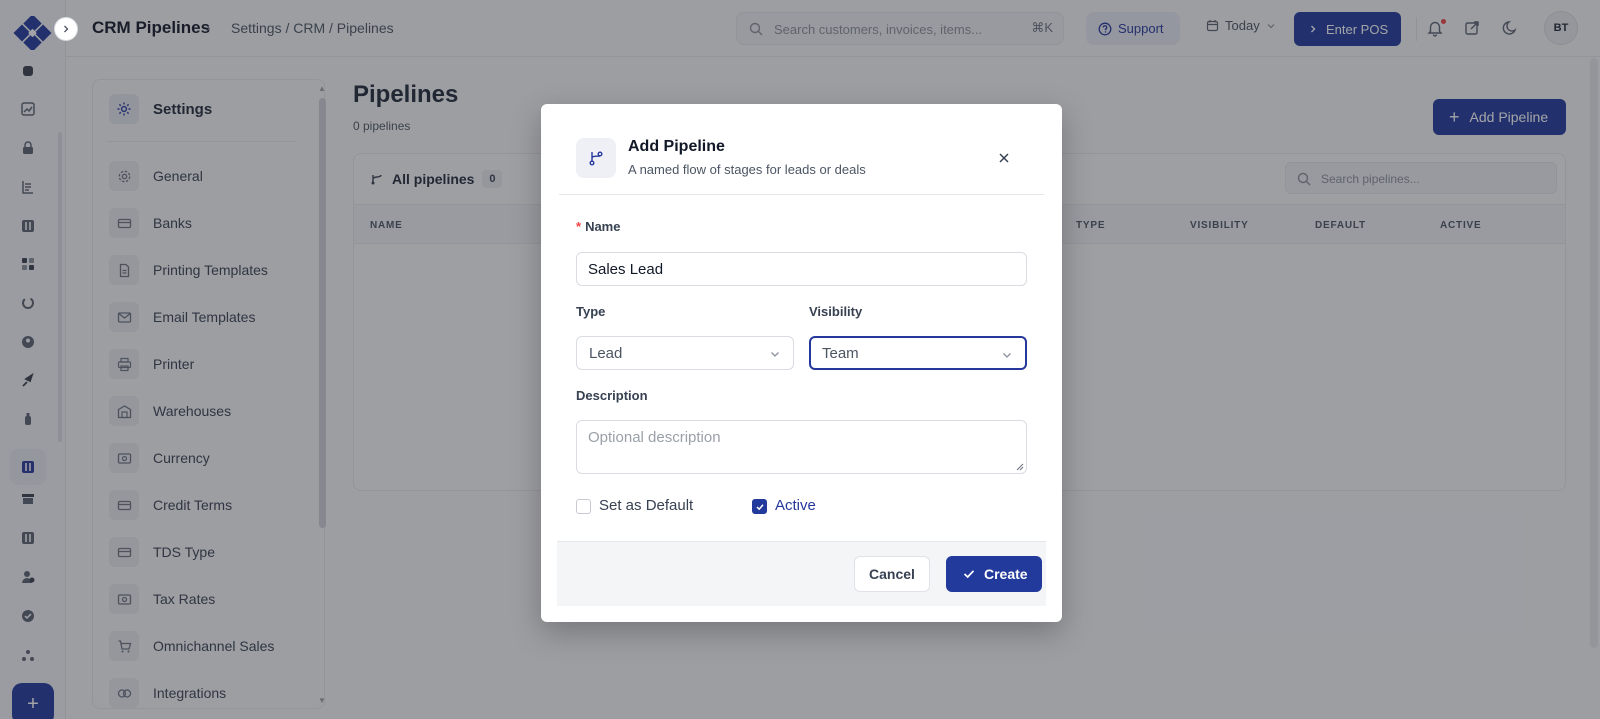  What do you see at coordinates (612, 395) in the screenshot?
I see `description-label: Description` at bounding box center [612, 395].